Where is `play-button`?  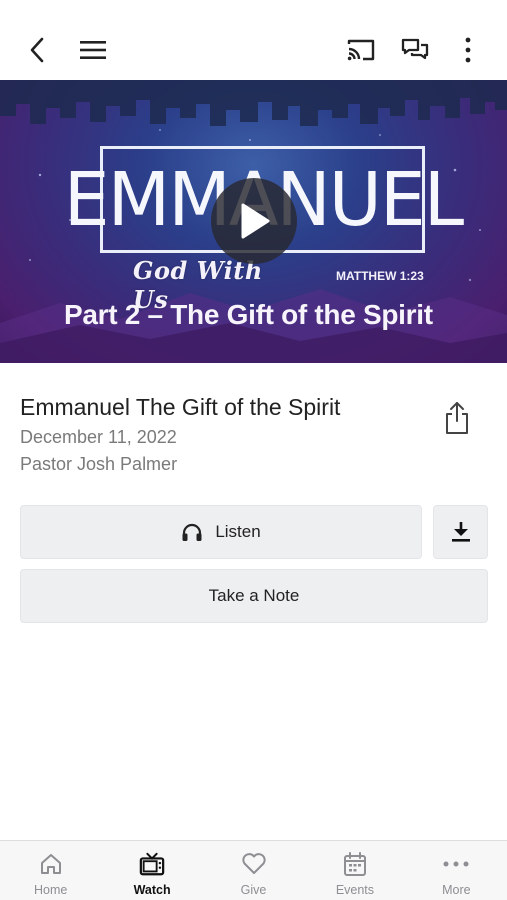
play-button is located at coordinates (254, 221).